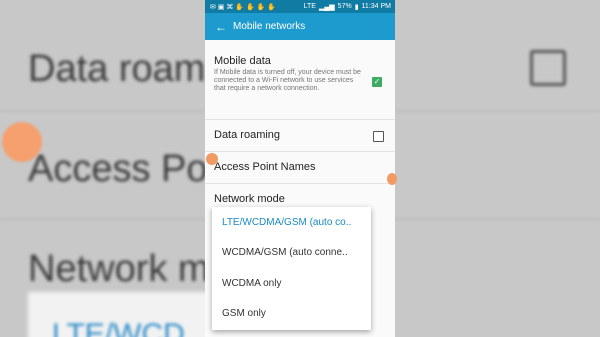  I want to click on floating-shortcut-icon, so click(212, 159).